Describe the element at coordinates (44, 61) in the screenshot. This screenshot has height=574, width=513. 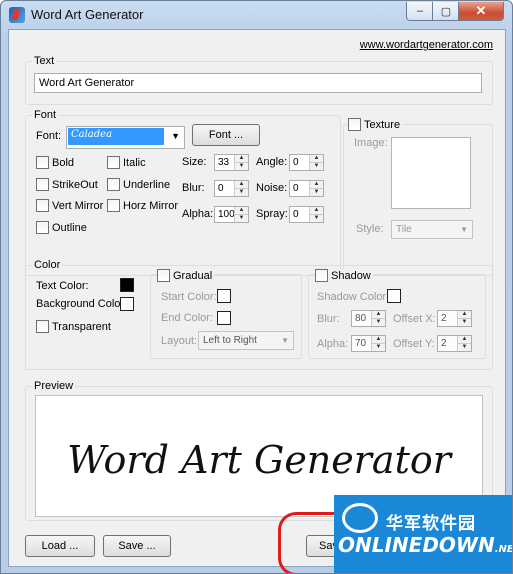
I see `text-group-label: Text` at that location.